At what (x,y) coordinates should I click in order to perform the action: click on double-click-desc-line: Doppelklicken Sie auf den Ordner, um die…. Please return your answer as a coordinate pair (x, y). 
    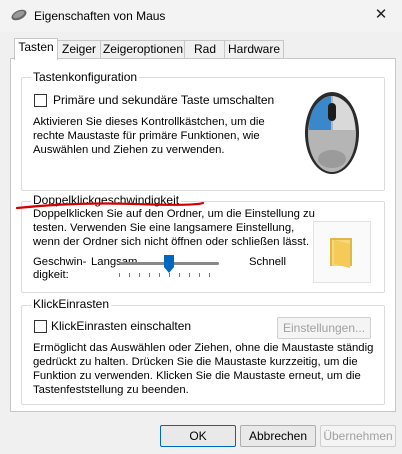
    Looking at the image, I should click on (174, 214).